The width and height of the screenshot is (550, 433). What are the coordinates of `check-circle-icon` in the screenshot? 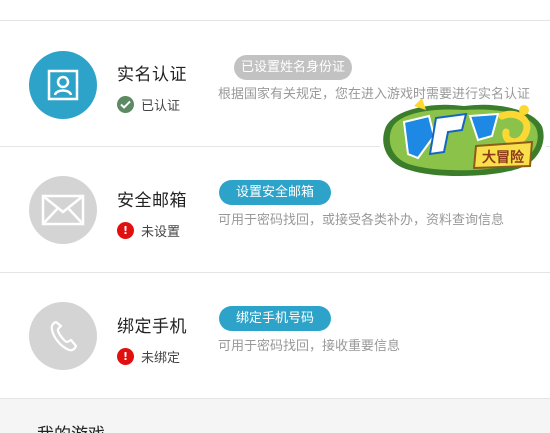 It's located at (125, 104).